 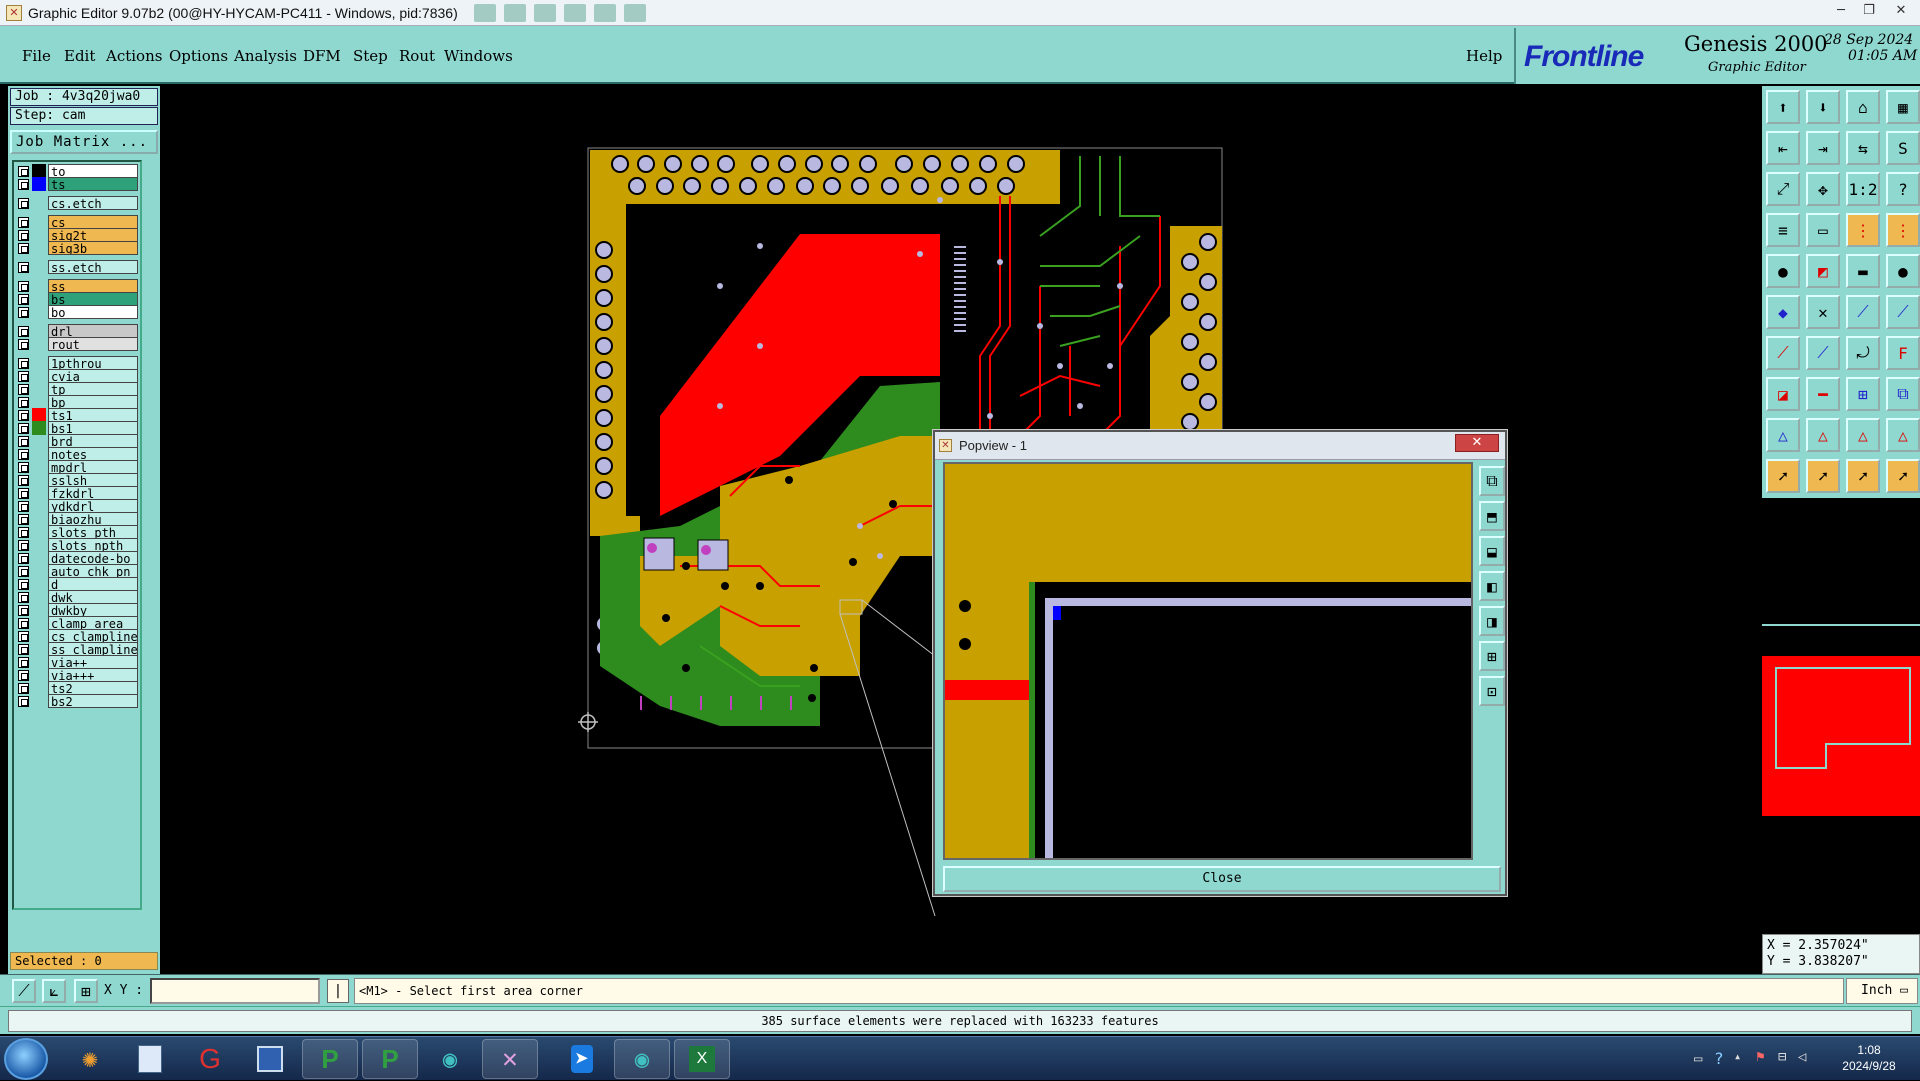 What do you see at coordinates (93, 467) in the screenshot?
I see `layer-name: mpdrl` at bounding box center [93, 467].